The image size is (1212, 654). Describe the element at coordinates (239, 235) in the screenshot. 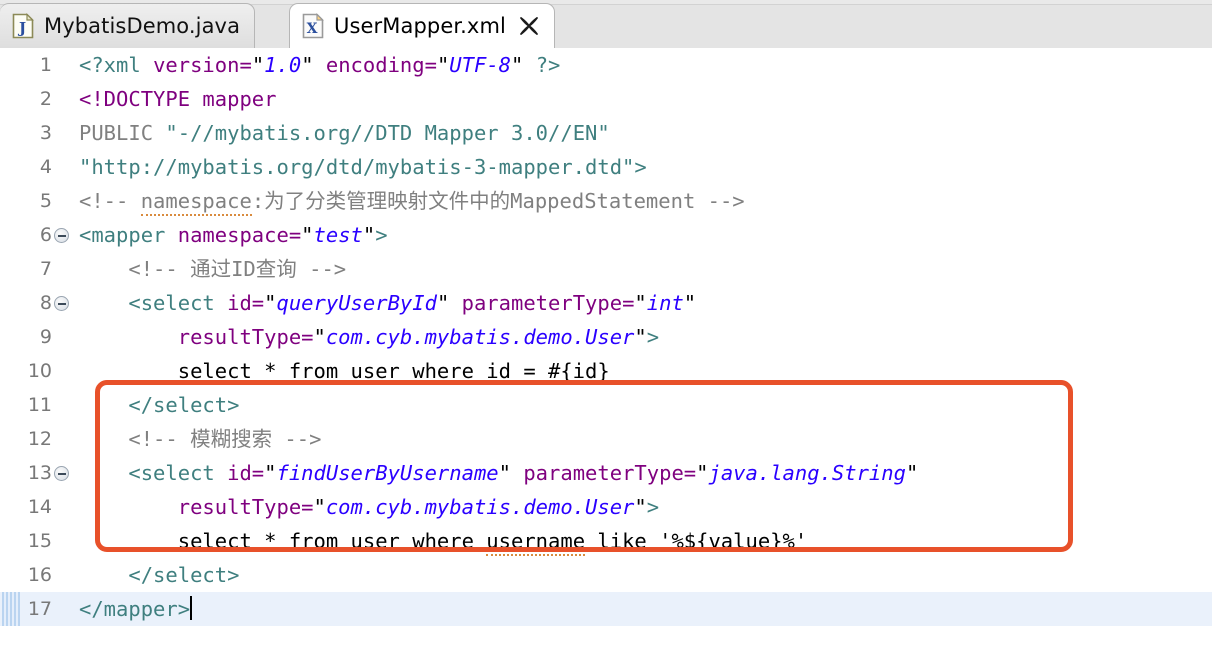

I see `token-attr: namespace=` at that location.